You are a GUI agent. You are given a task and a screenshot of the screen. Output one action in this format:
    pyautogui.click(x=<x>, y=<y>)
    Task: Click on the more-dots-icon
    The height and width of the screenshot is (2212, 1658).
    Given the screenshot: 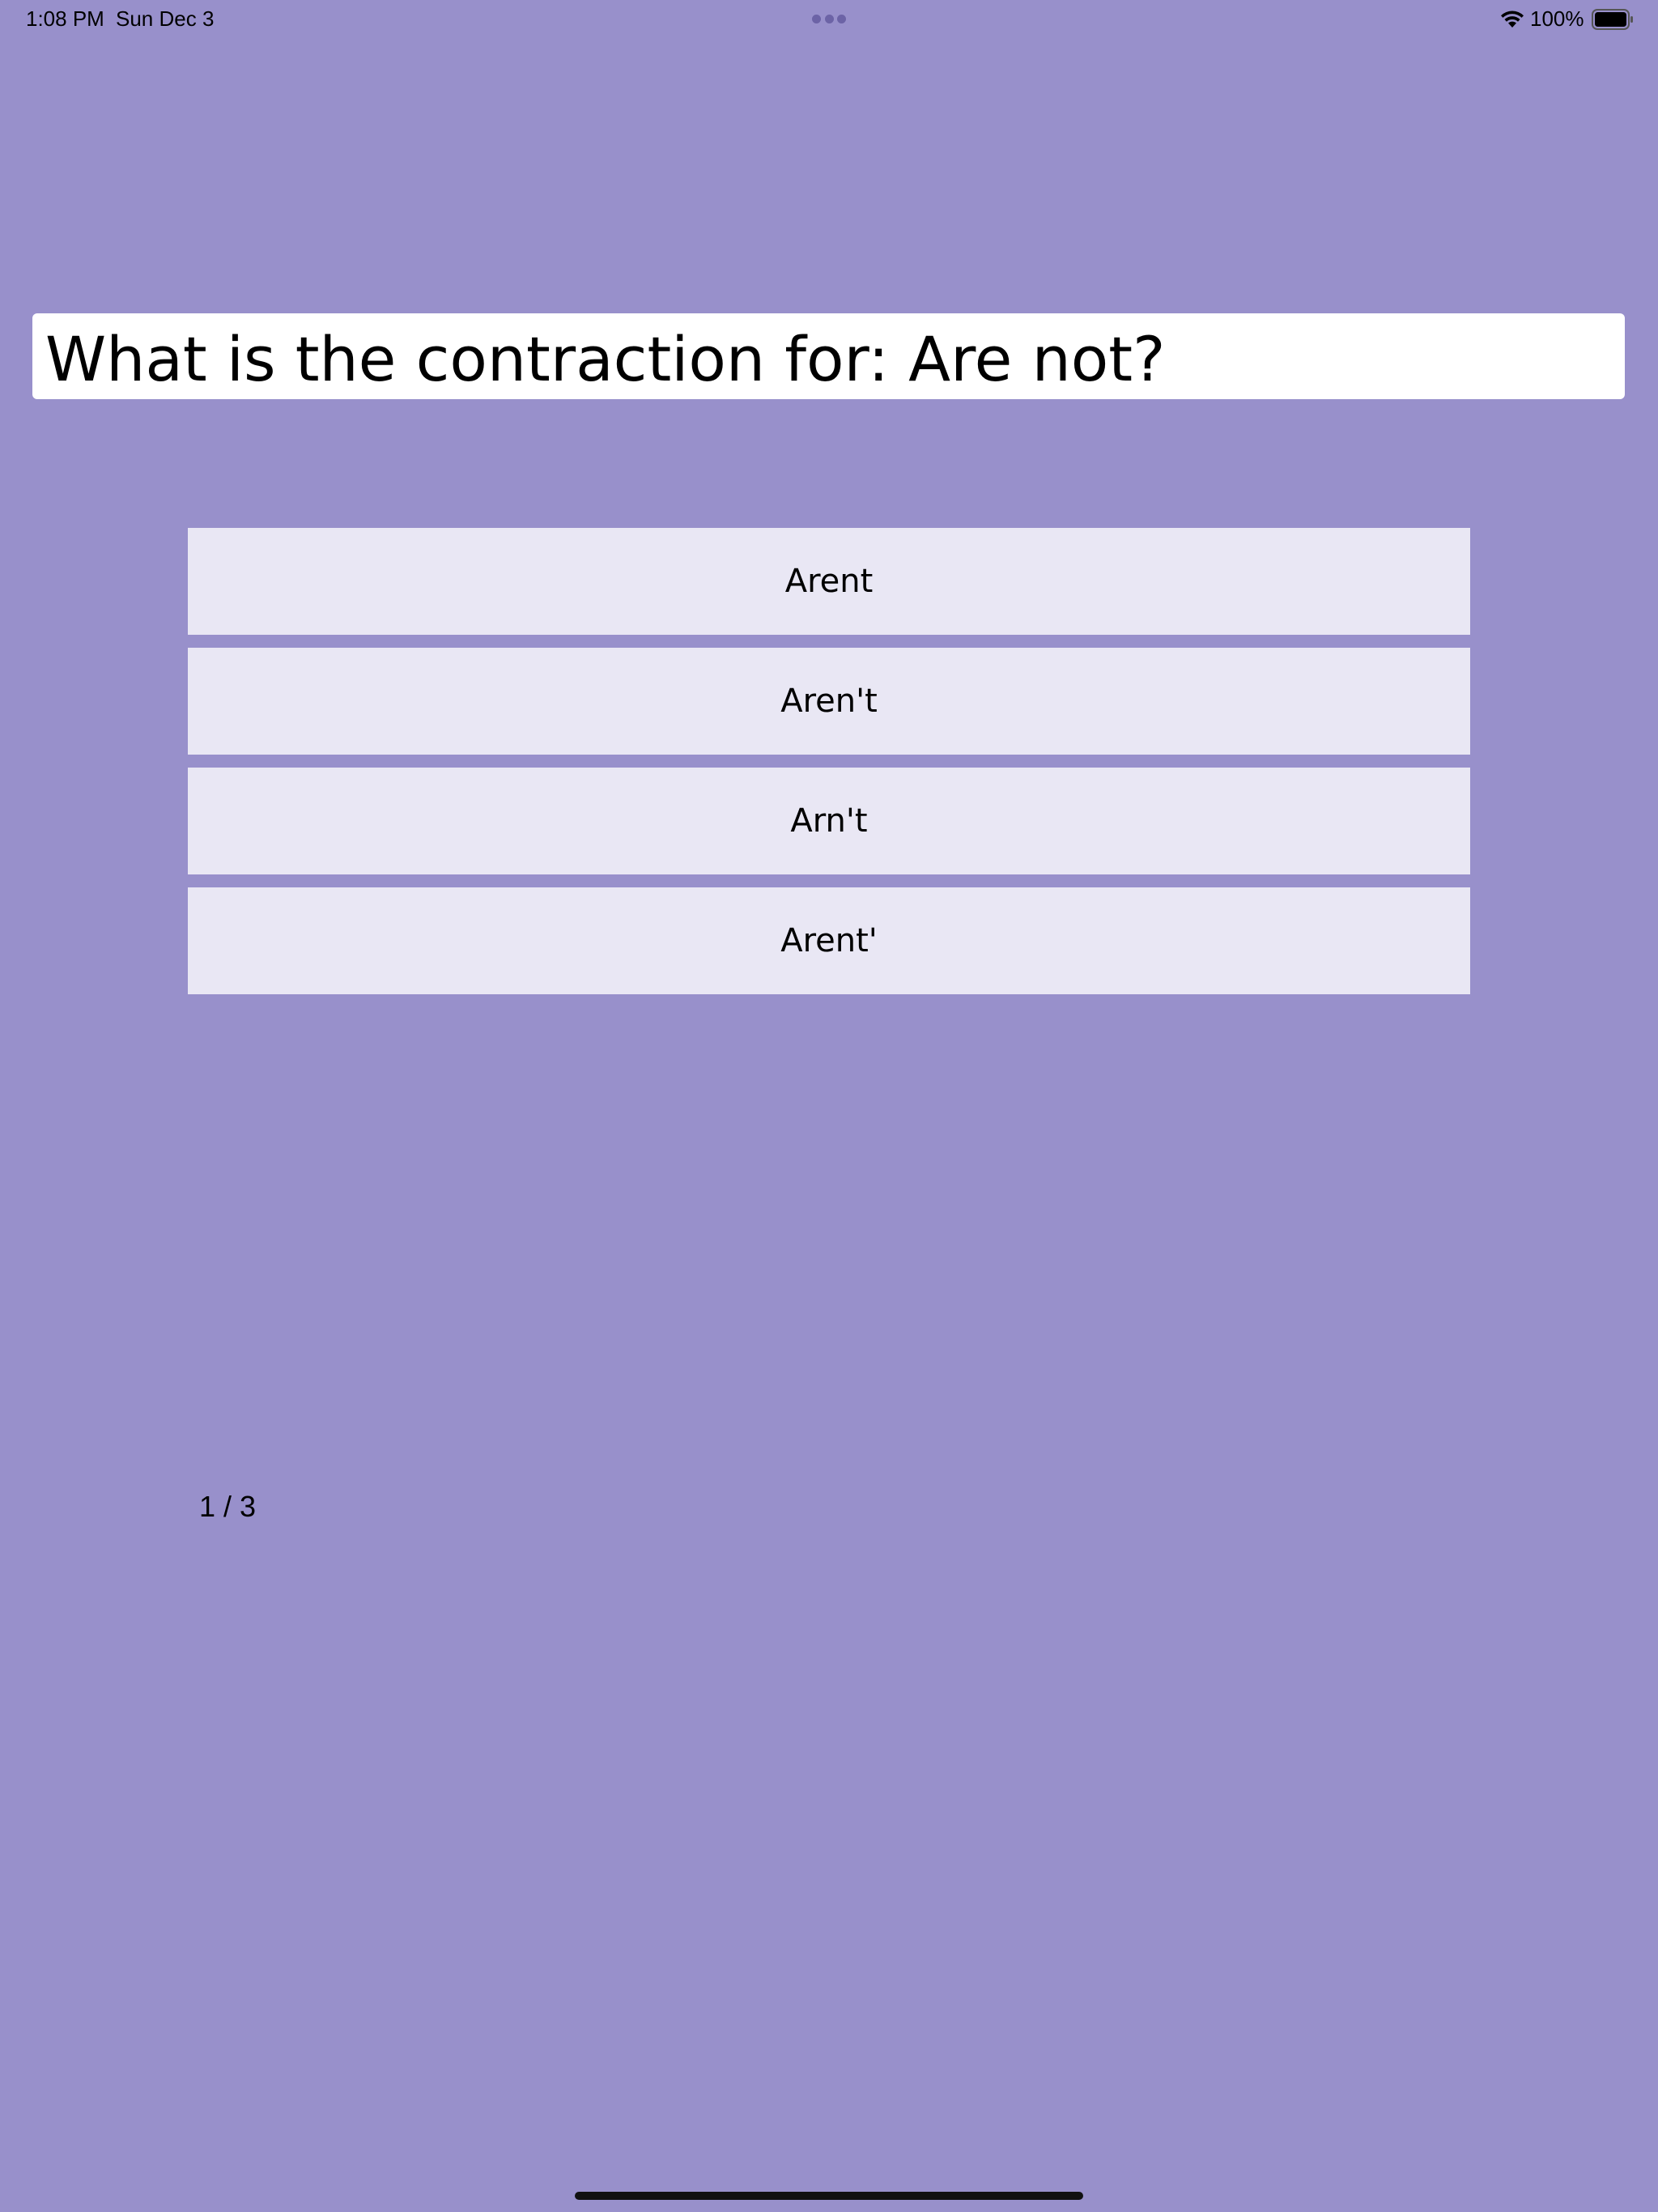 What is the action you would take?
    pyautogui.click(x=829, y=19)
    